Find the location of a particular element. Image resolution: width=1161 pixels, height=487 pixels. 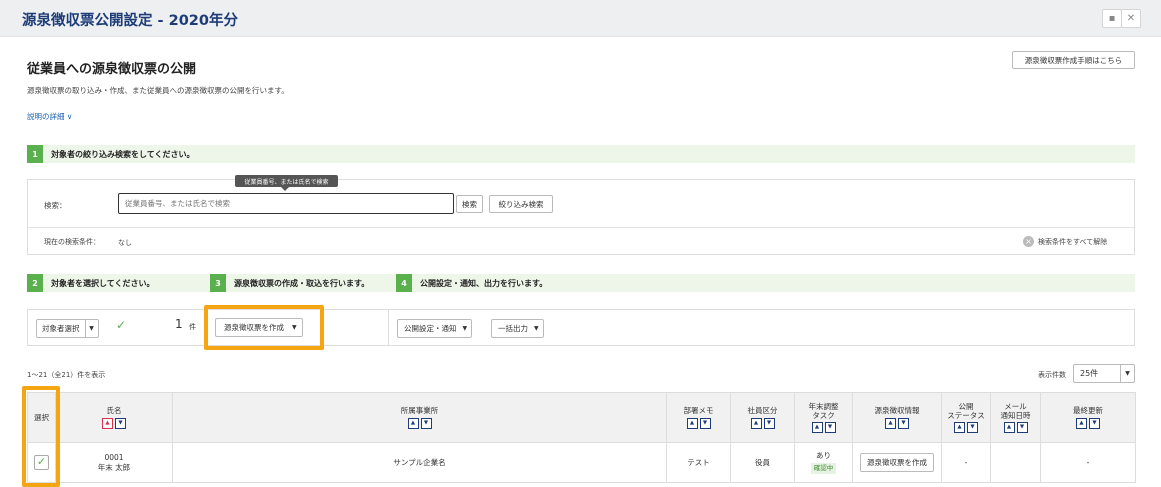

row-create-button: 源泉徴収票を作成 is located at coordinates (897, 462).